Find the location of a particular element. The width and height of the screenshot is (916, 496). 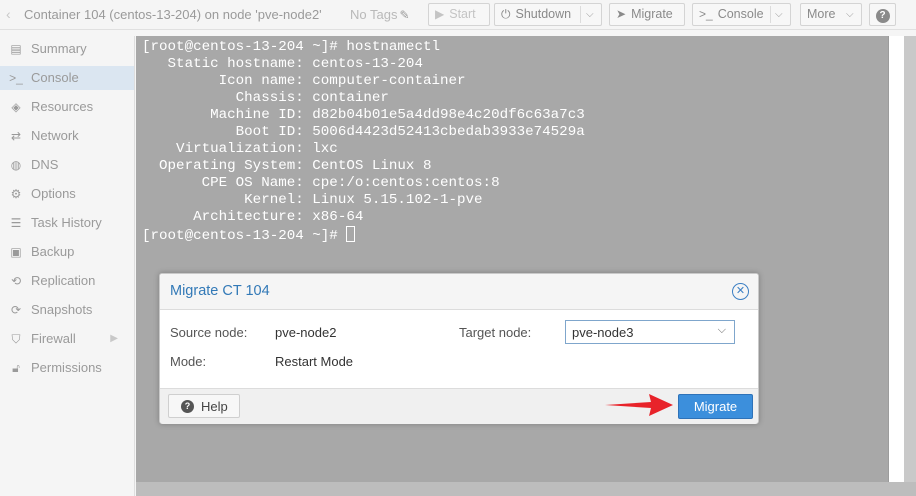

terminal-line: Chassis: container is located at coordinates (265, 98).